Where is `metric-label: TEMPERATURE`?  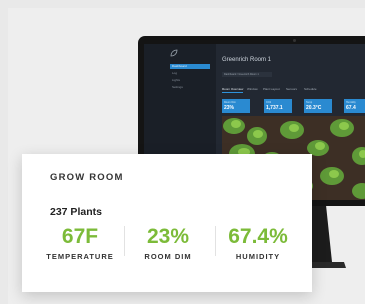 metric-label: TEMPERATURE is located at coordinates (80, 256).